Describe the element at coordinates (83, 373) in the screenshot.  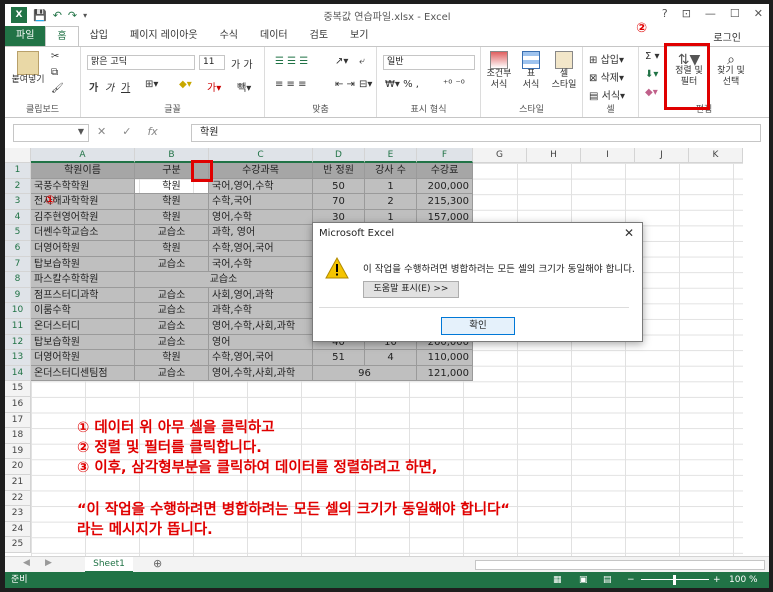
I see `table-cell: 온더스터디센팀점` at that location.